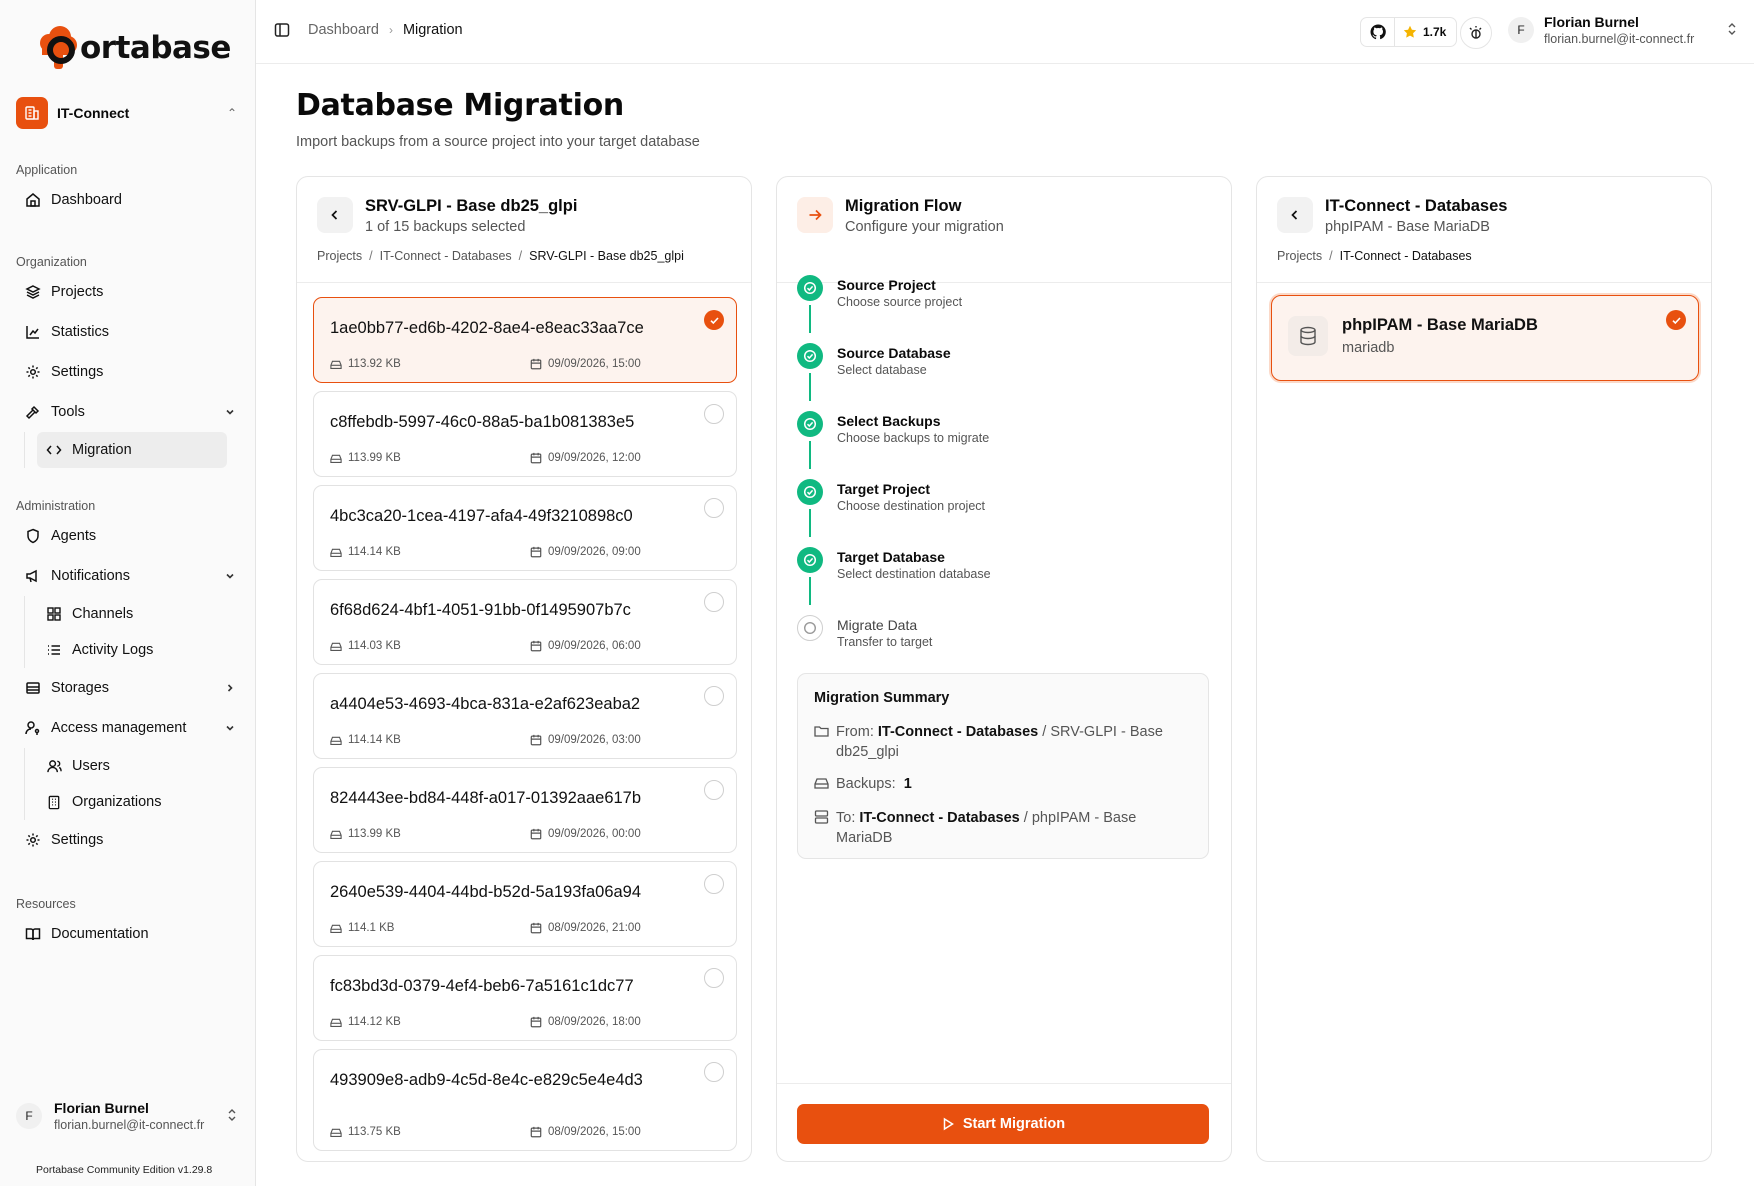 The image size is (1754, 1186). Describe the element at coordinates (128, 113) in the screenshot. I see `org-switcher: IT-Connect ⌃` at that location.